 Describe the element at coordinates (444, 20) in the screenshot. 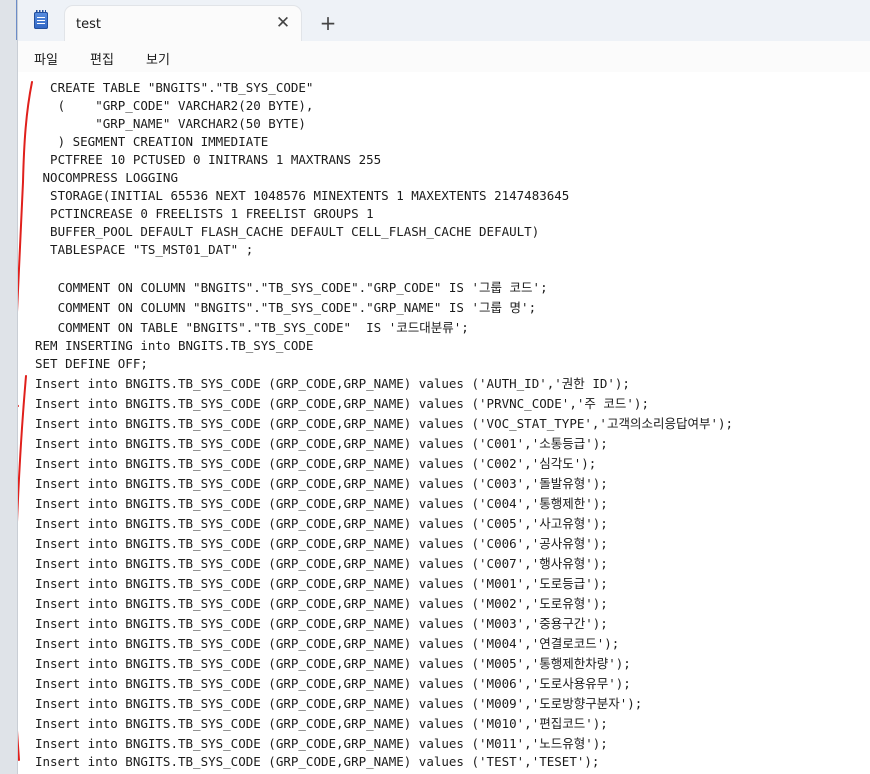

I see `tab-strip: test ✕ +` at that location.